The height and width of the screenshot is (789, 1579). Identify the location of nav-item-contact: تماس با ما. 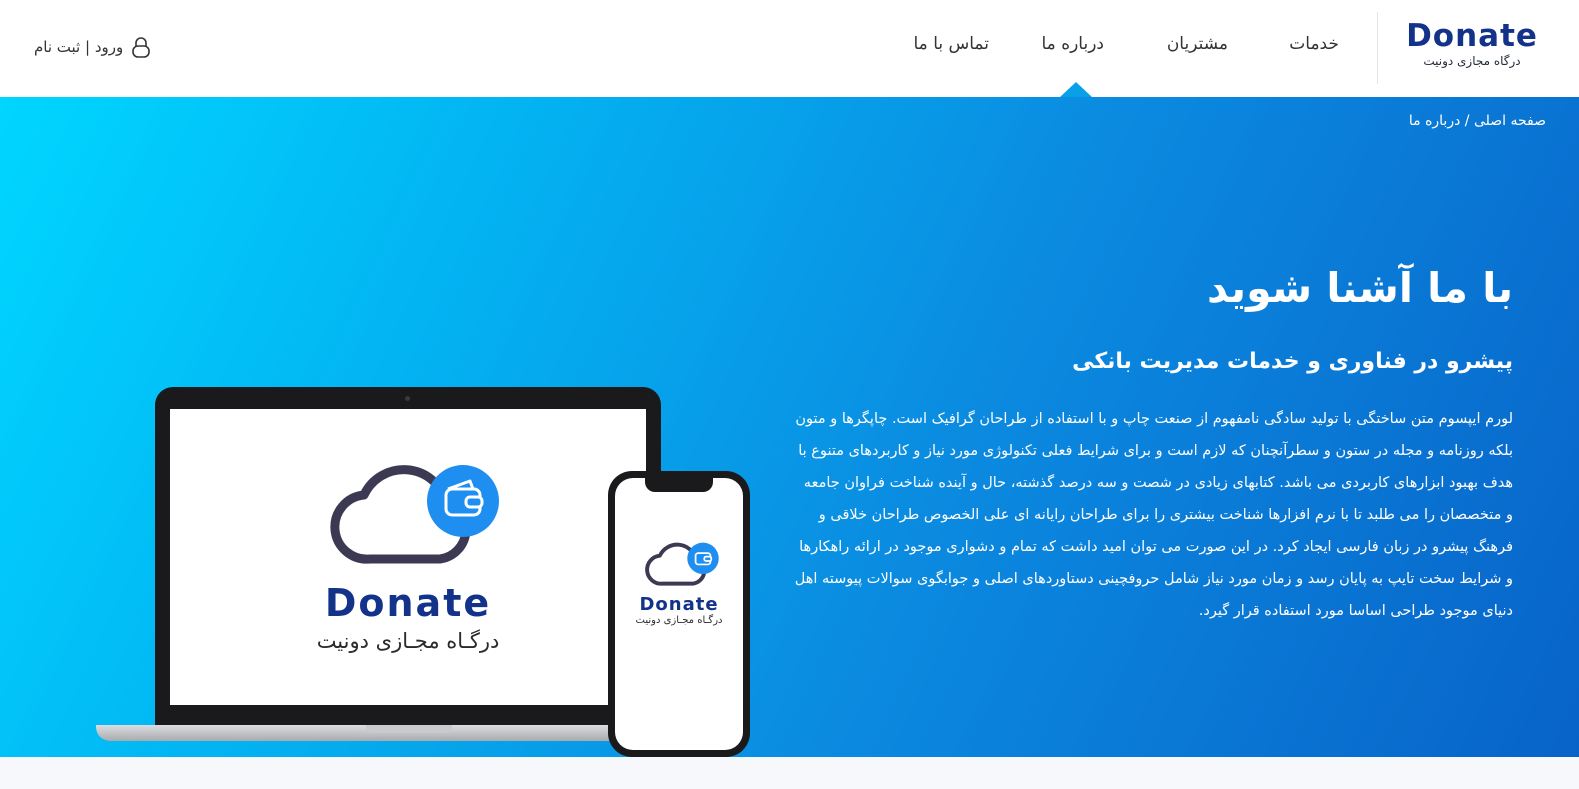
(952, 44).